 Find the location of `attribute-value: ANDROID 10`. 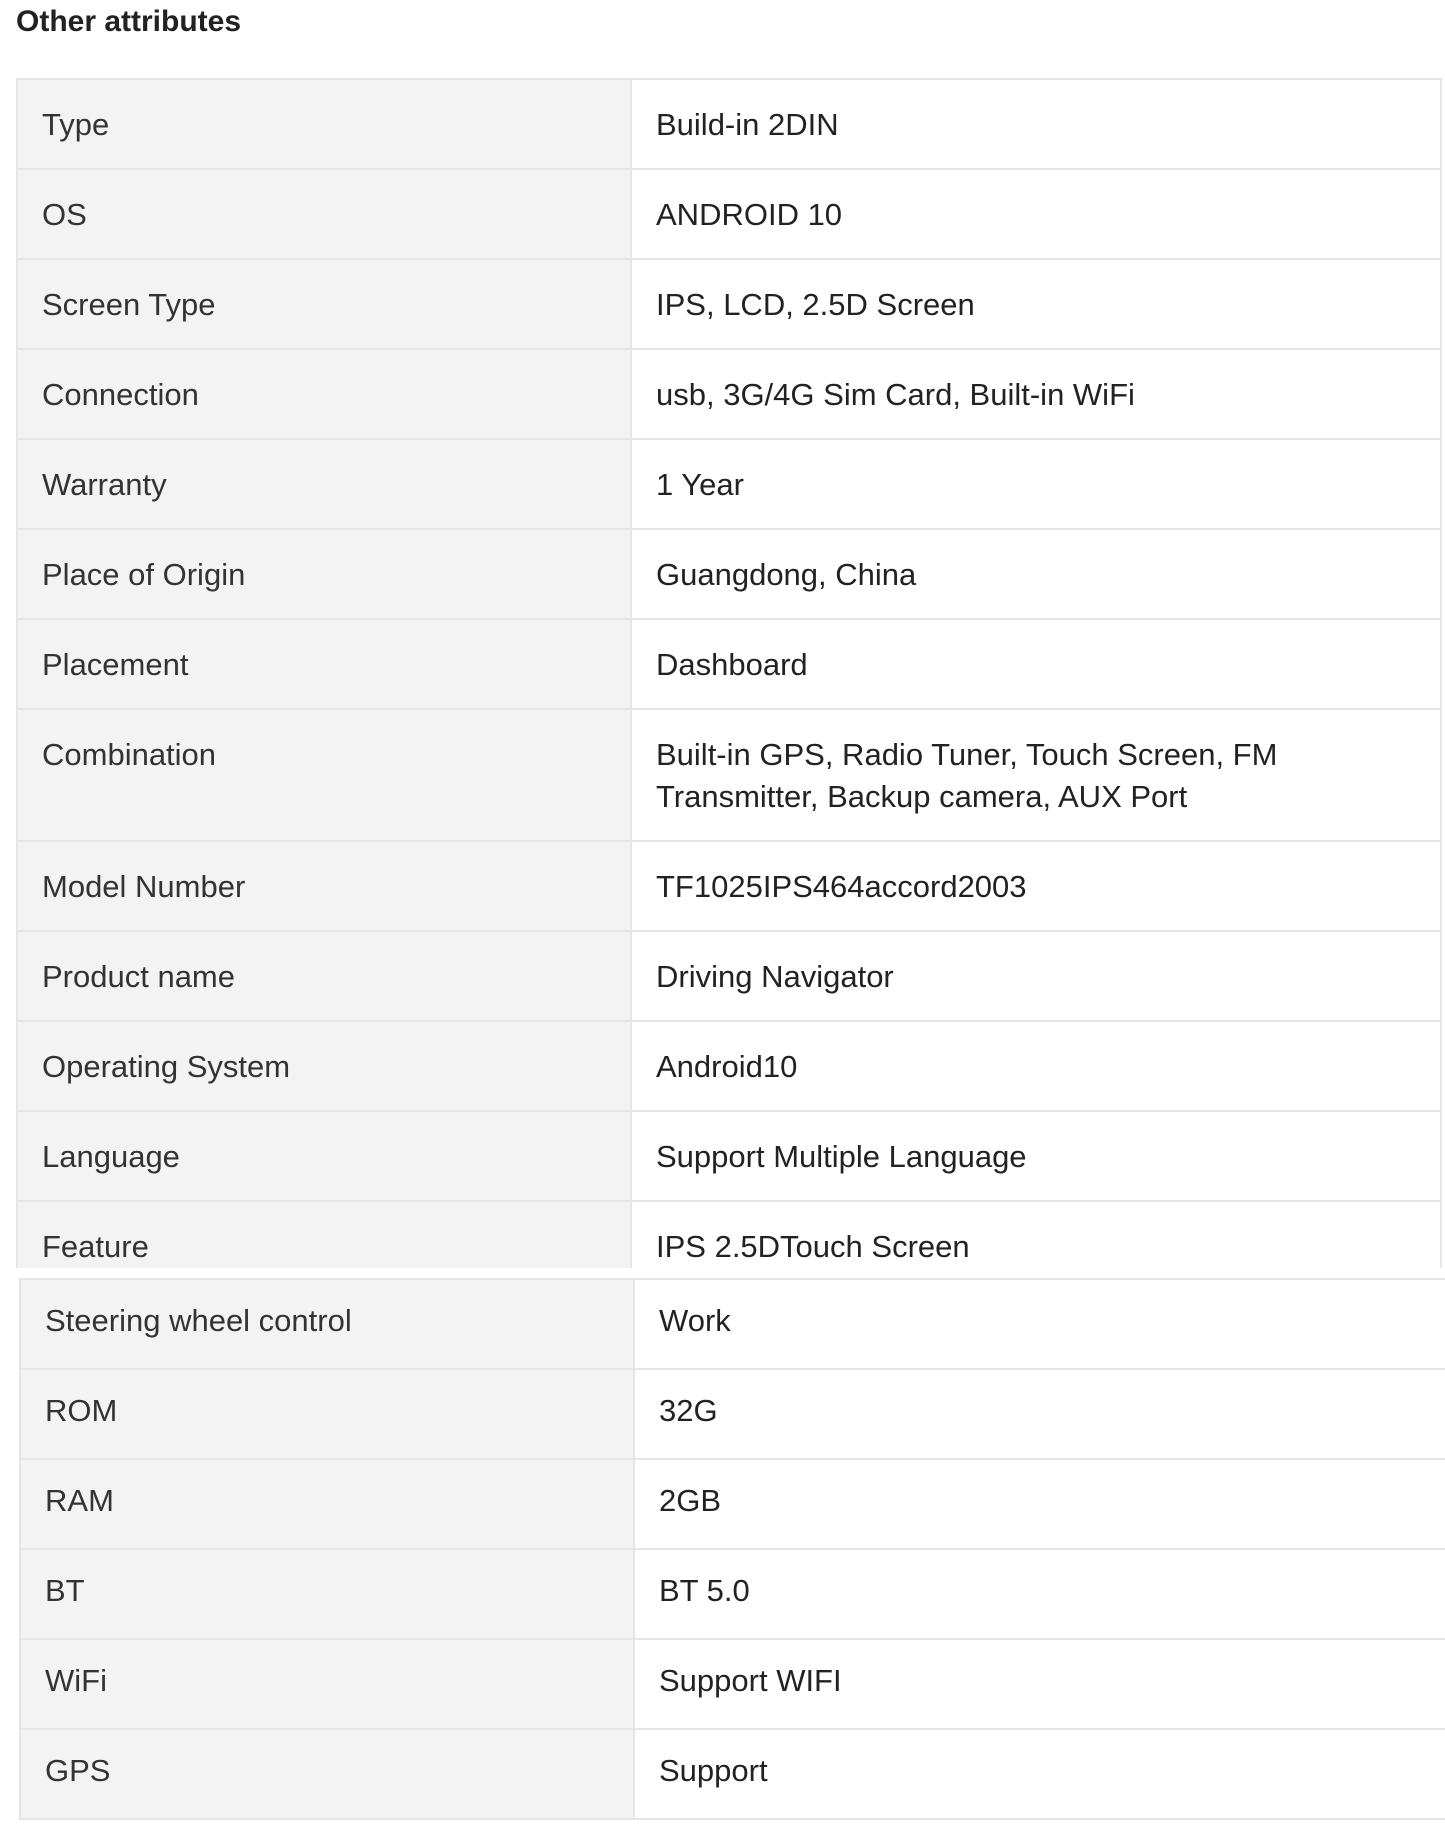

attribute-value: ANDROID 10 is located at coordinates (1036, 214).